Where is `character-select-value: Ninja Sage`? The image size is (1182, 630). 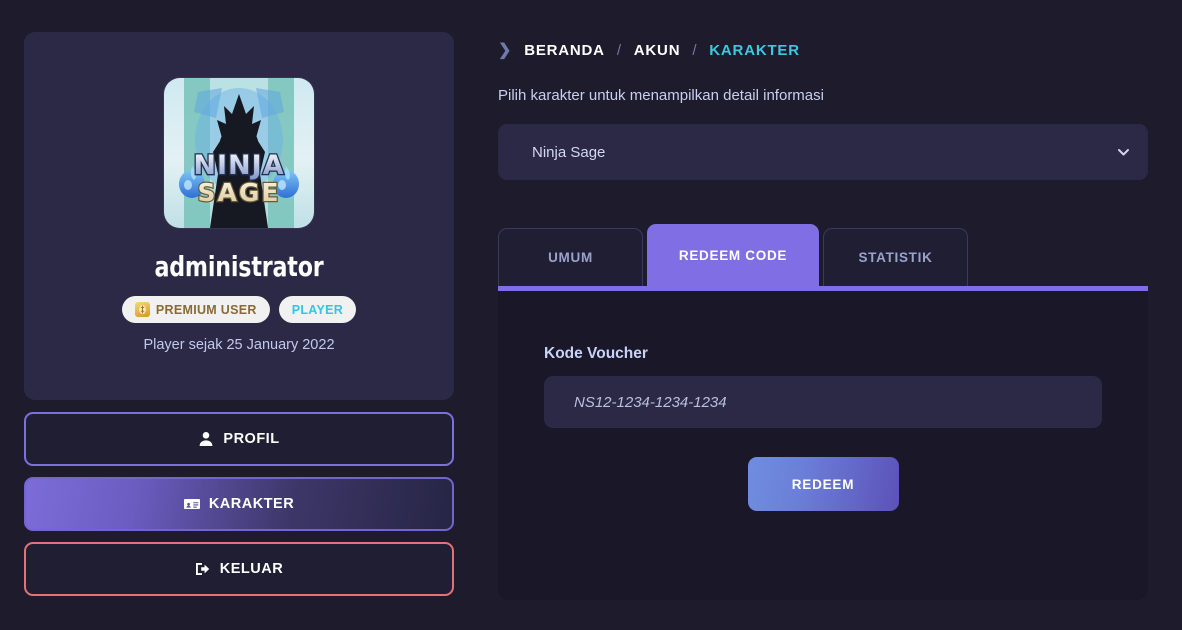 character-select-value: Ninja Sage is located at coordinates (569, 152).